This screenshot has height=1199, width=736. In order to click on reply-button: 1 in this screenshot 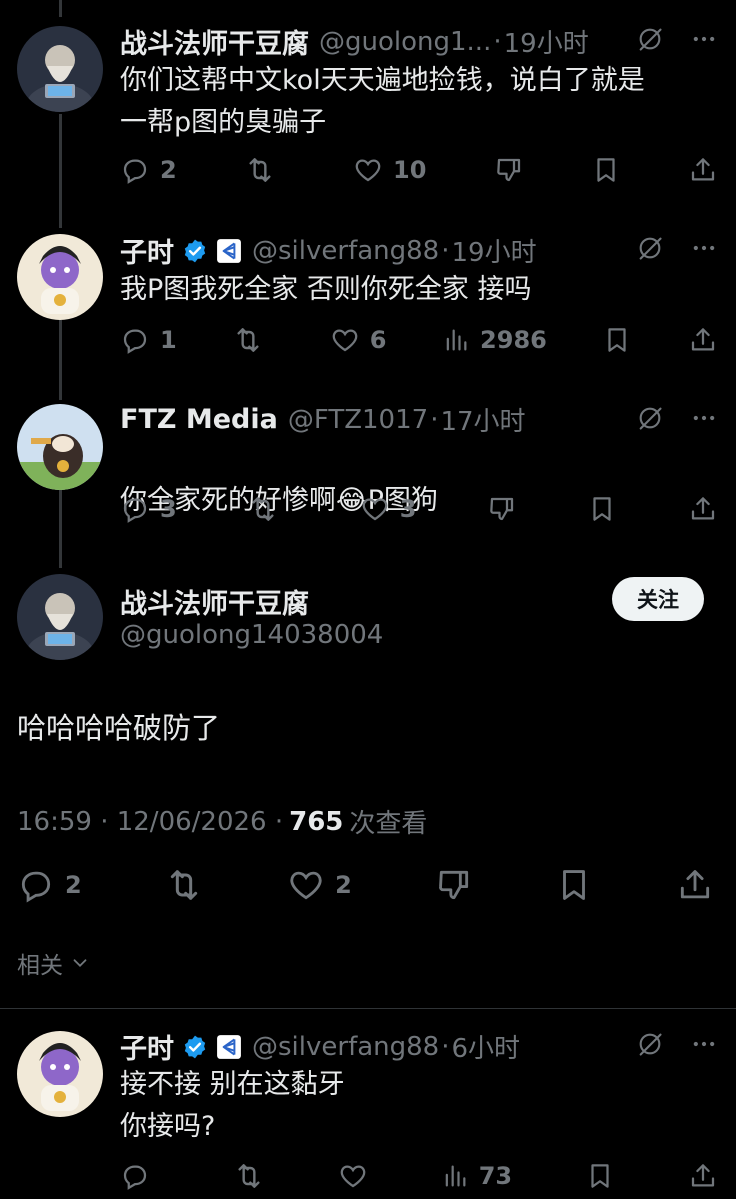, I will do `click(148, 340)`.